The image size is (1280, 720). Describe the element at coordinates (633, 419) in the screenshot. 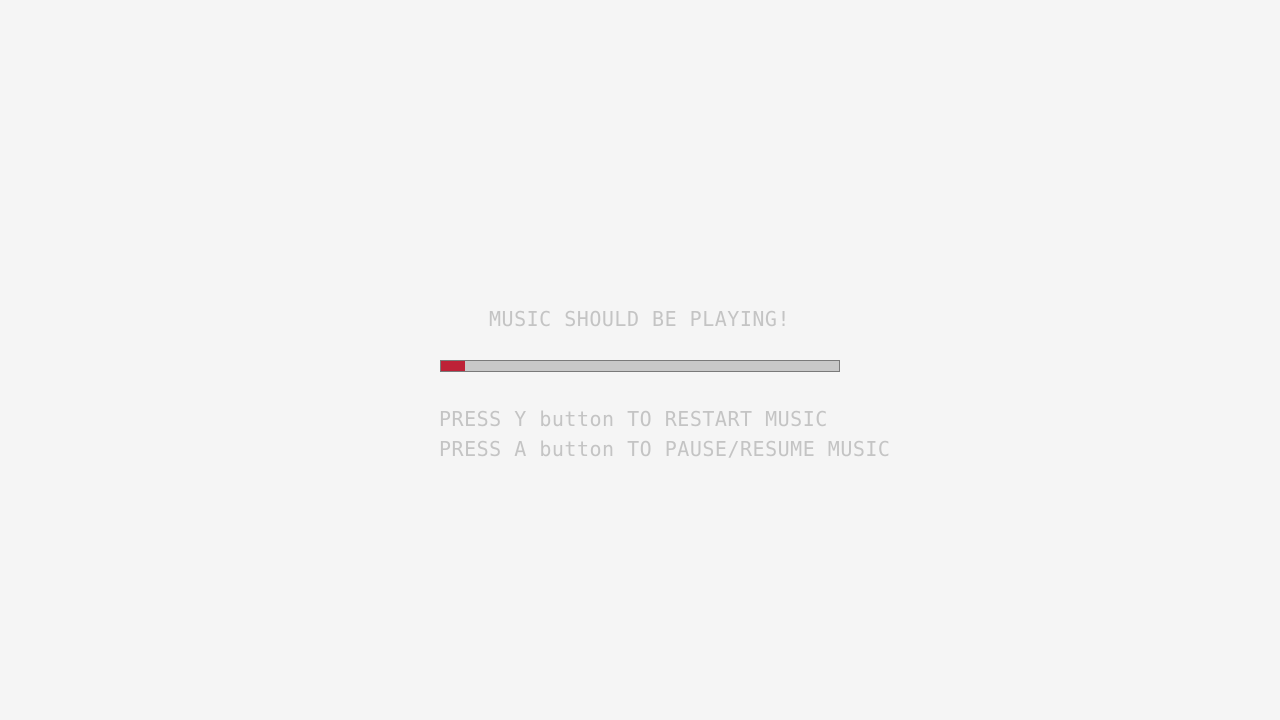

I see `restart-hint: PRESS Y button TO RESTART MUSIC` at that location.